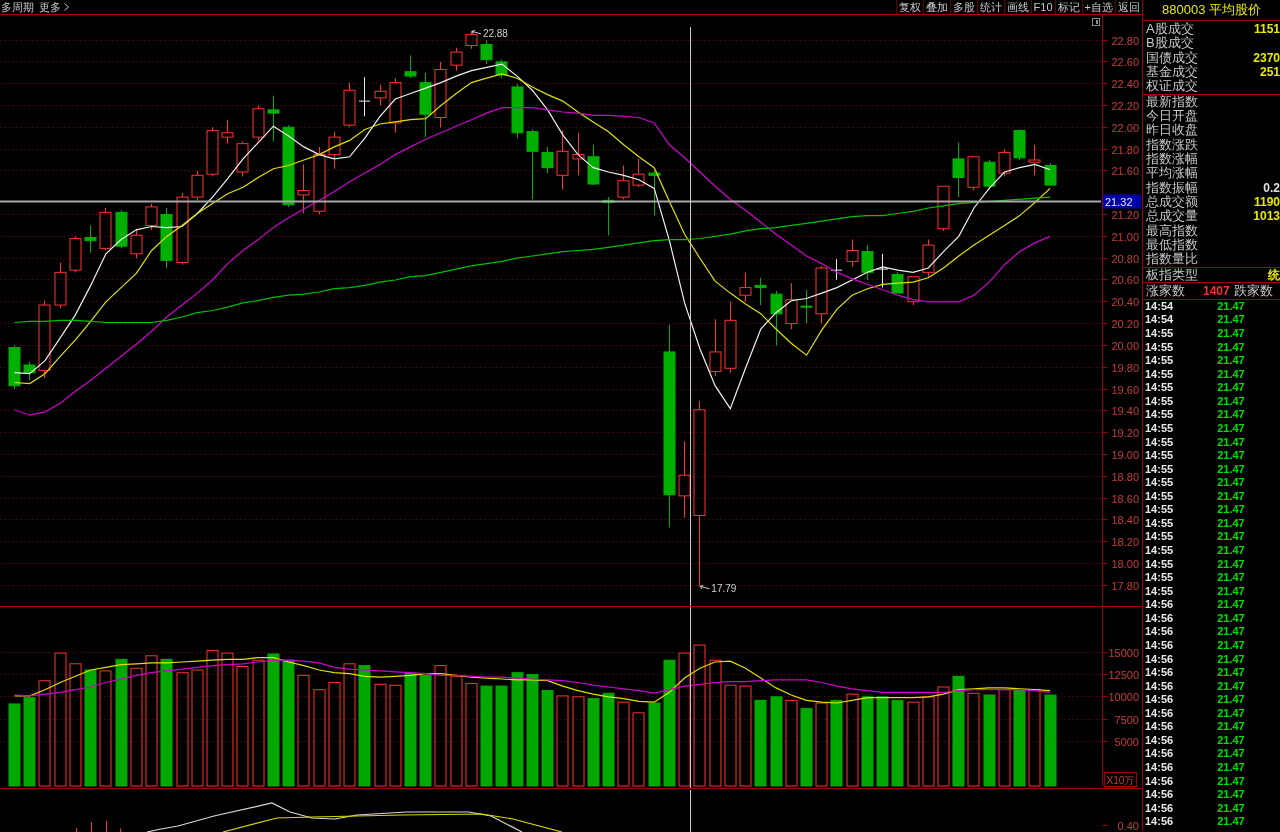 Image resolution: width=1280 pixels, height=832 pixels. What do you see at coordinates (17, 7) in the screenshot?
I see `menu-button: 多周期` at bounding box center [17, 7].